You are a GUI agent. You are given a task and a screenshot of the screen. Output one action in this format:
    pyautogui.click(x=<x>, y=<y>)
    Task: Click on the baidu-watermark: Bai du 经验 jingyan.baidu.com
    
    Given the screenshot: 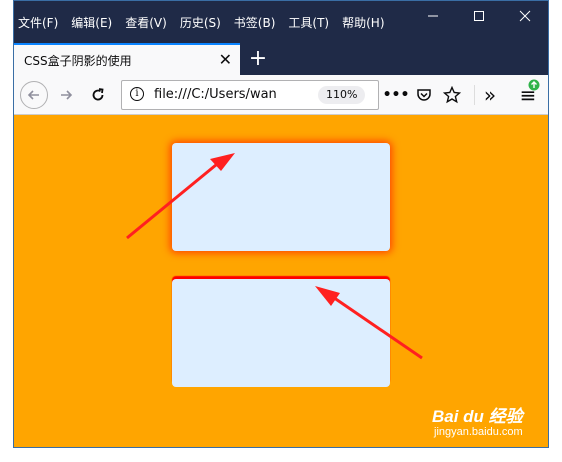 What is the action you would take?
    pyautogui.click(x=487, y=423)
    